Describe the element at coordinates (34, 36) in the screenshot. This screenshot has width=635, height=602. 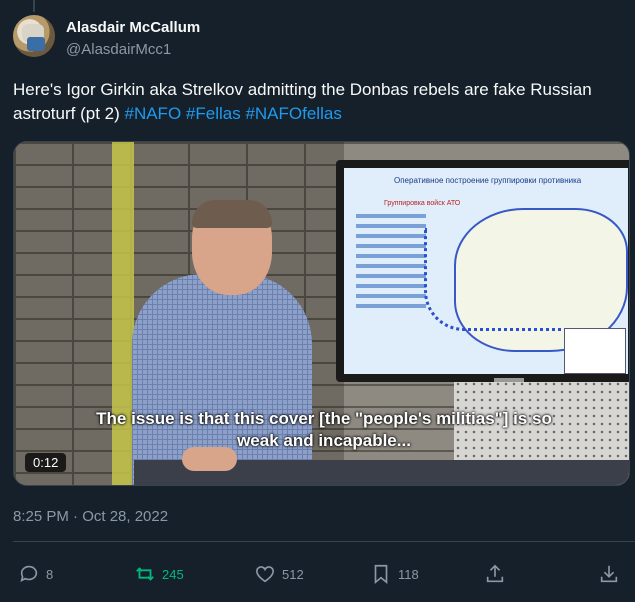
I see `avatar` at that location.